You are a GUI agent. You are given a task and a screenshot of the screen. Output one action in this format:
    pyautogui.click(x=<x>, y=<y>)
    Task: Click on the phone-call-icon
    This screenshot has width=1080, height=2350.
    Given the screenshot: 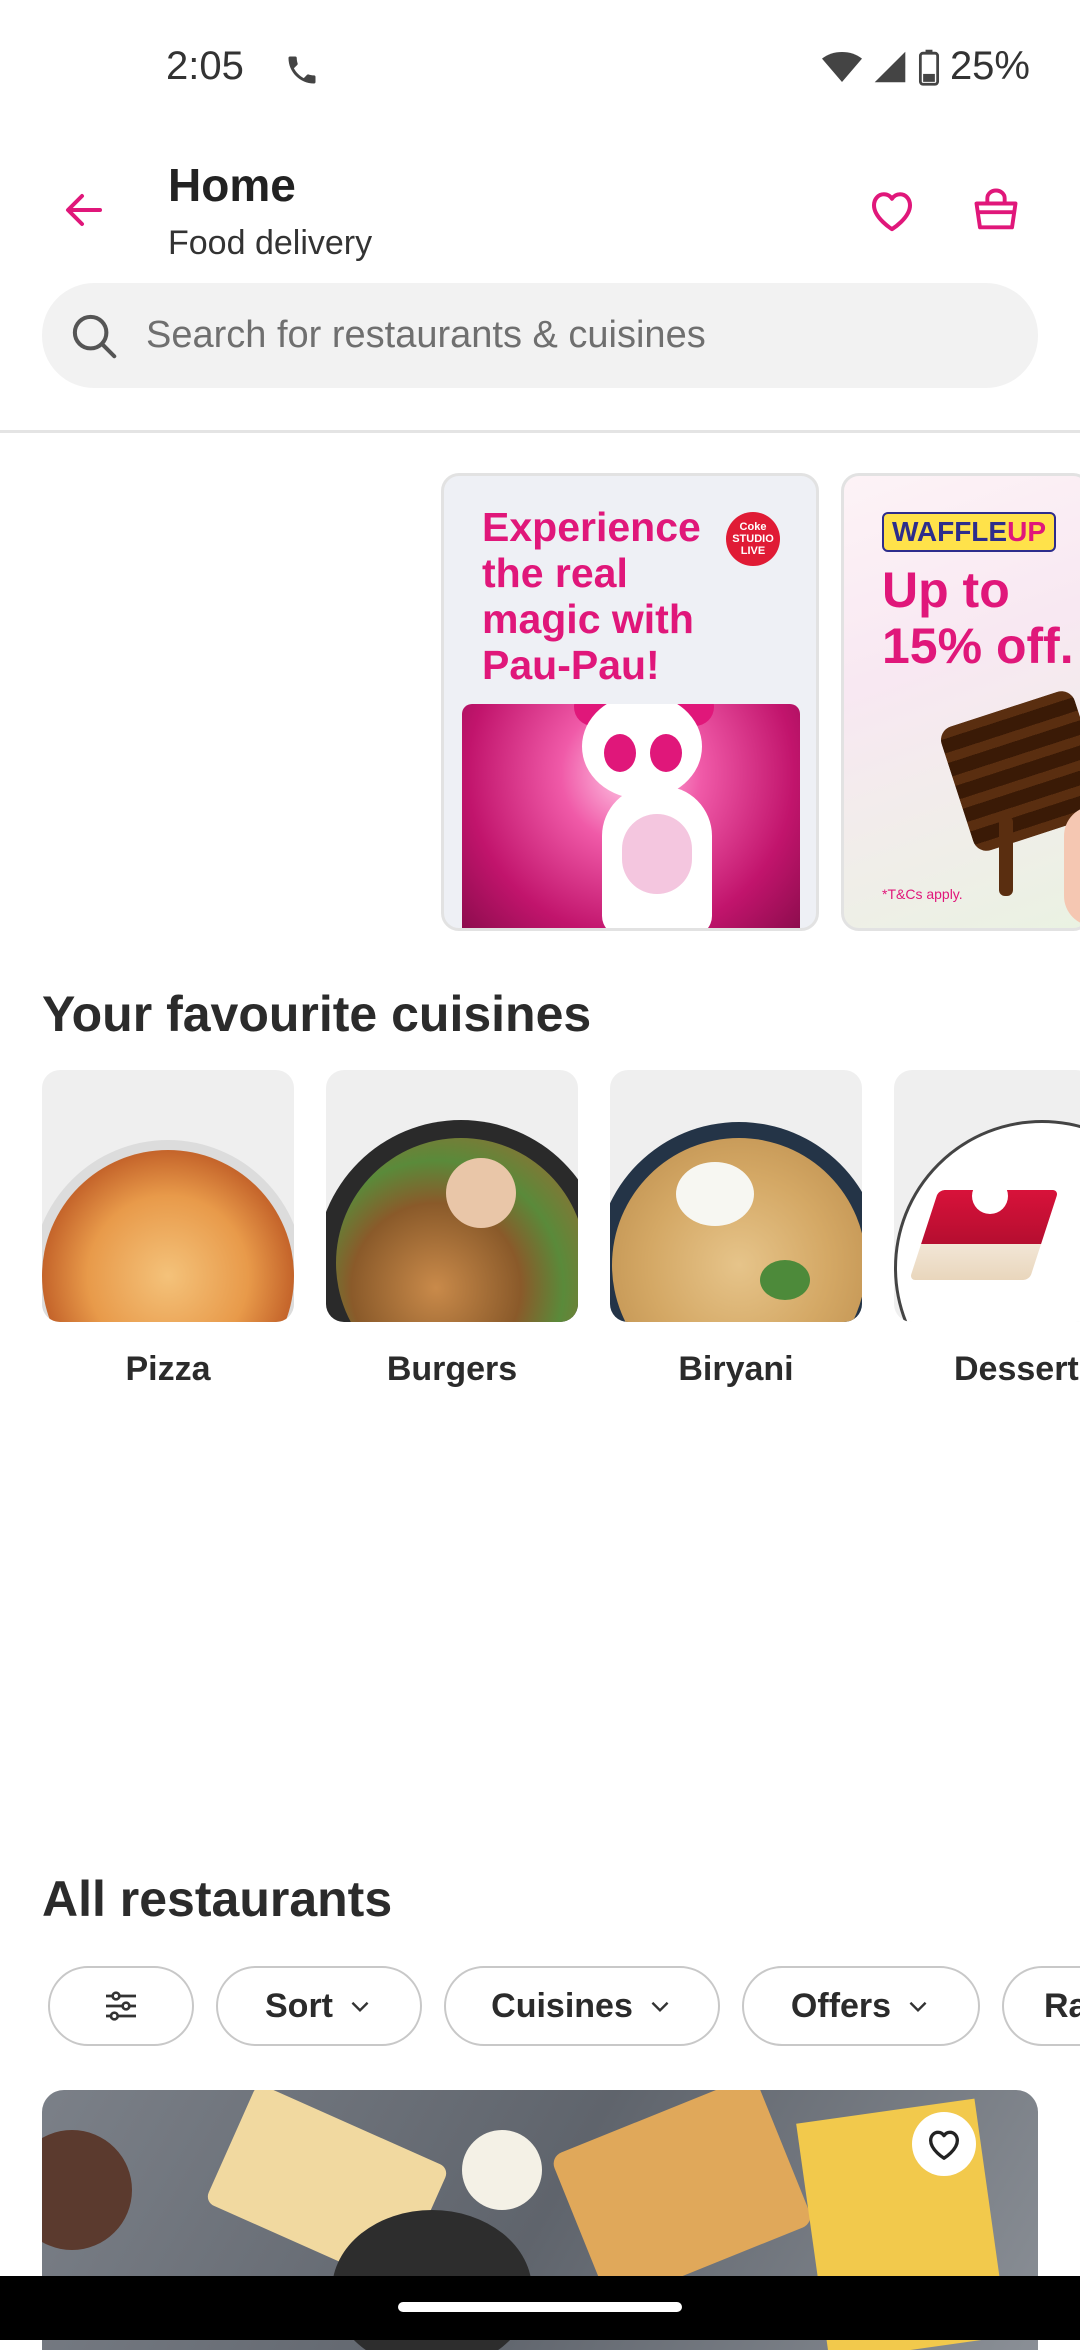 What is the action you would take?
    pyautogui.click(x=302, y=70)
    